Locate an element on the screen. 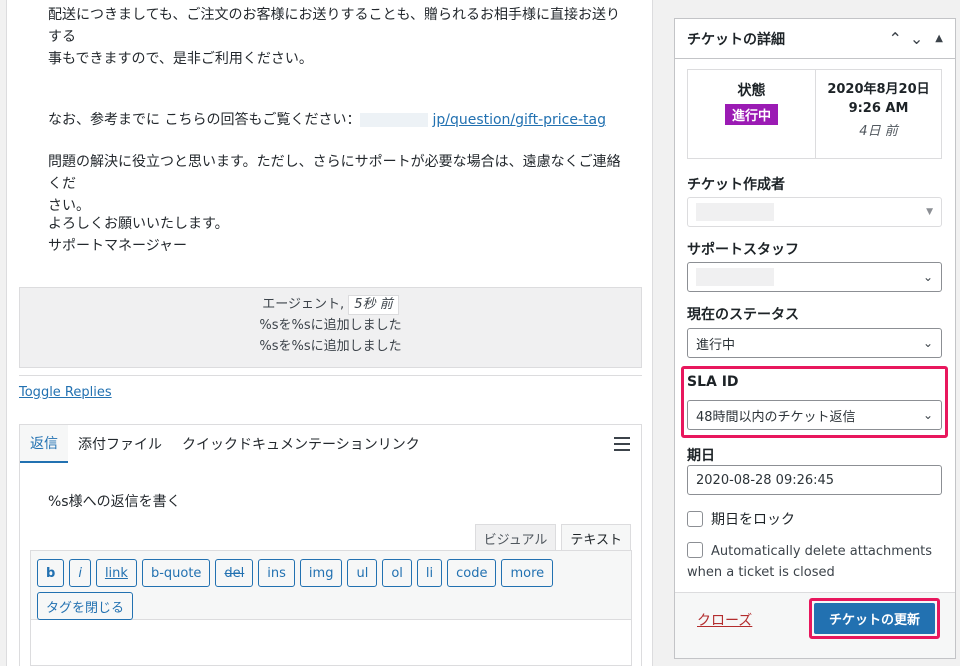 Image resolution: width=960 pixels, height=666 pixels. reference-prefix: なお、参考までに こちらの回答もご覧ください： is located at coordinates (204, 120).